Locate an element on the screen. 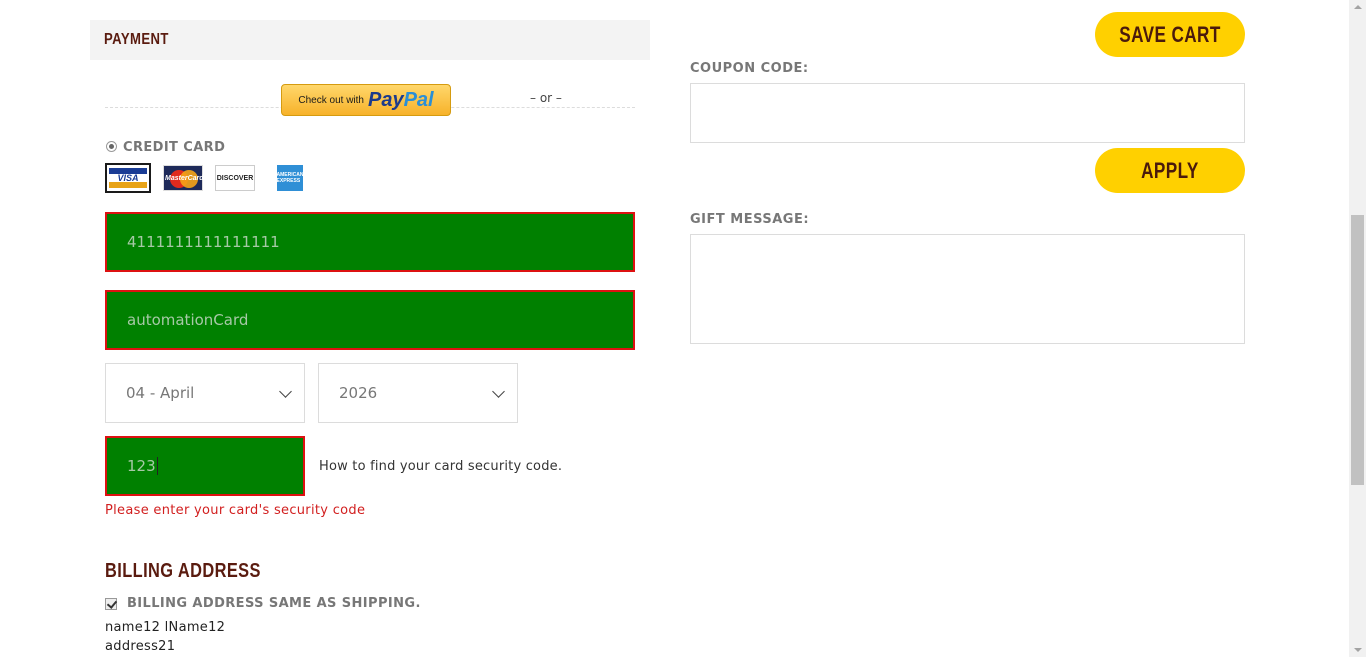 The image size is (1366, 657). expiry-year-select: 2026 is located at coordinates (418, 393).